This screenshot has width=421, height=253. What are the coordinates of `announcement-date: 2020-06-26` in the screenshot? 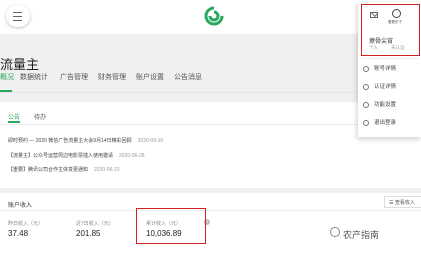 It's located at (132, 156).